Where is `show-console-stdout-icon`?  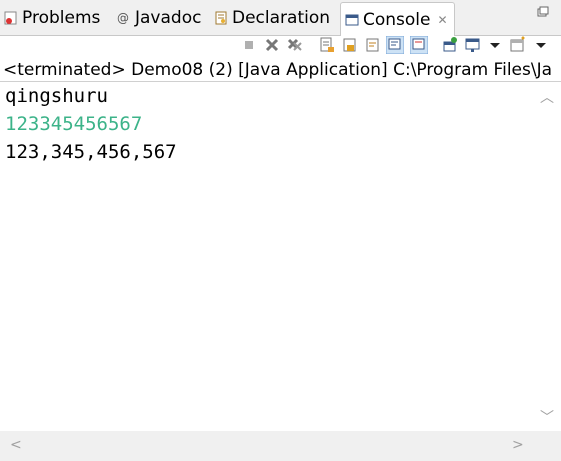 show-console-stdout-icon is located at coordinates (395, 45).